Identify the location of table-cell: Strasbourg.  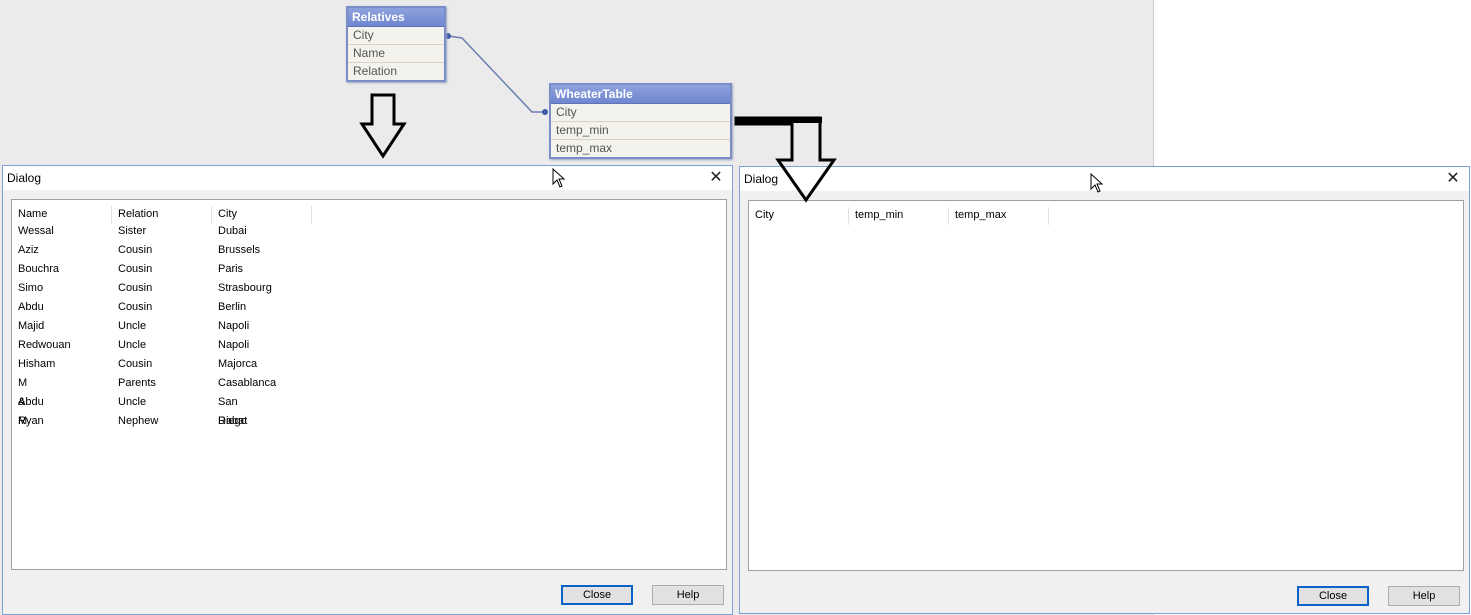
(245, 288).